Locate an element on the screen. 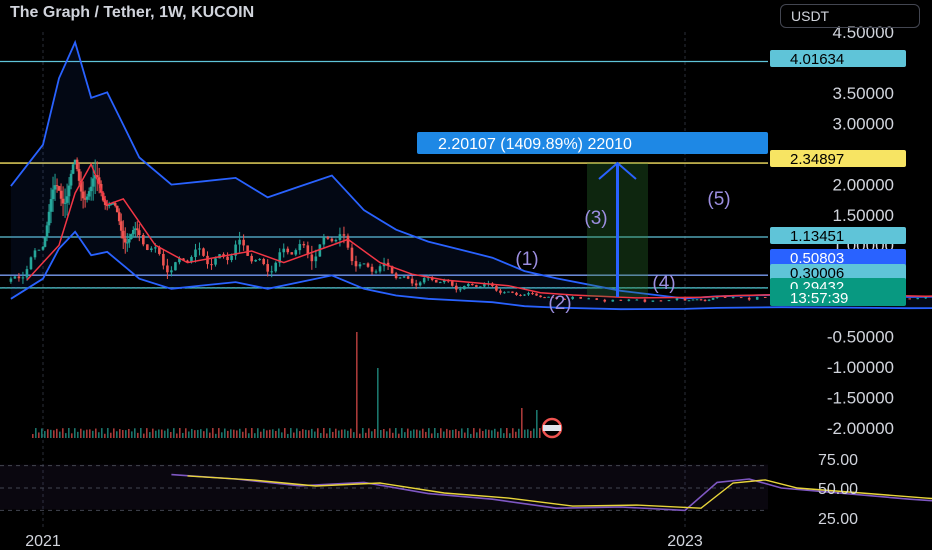 Image resolution: width=932 pixels, height=550 pixels. price-badge-text: 13:57:39 is located at coordinates (819, 298).